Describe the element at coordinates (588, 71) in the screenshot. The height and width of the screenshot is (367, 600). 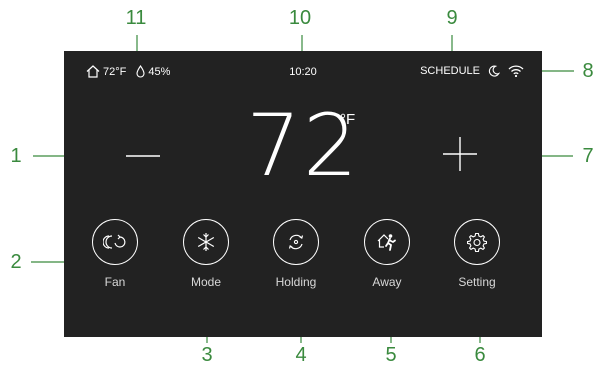
I see `callout-8: 8` at that location.